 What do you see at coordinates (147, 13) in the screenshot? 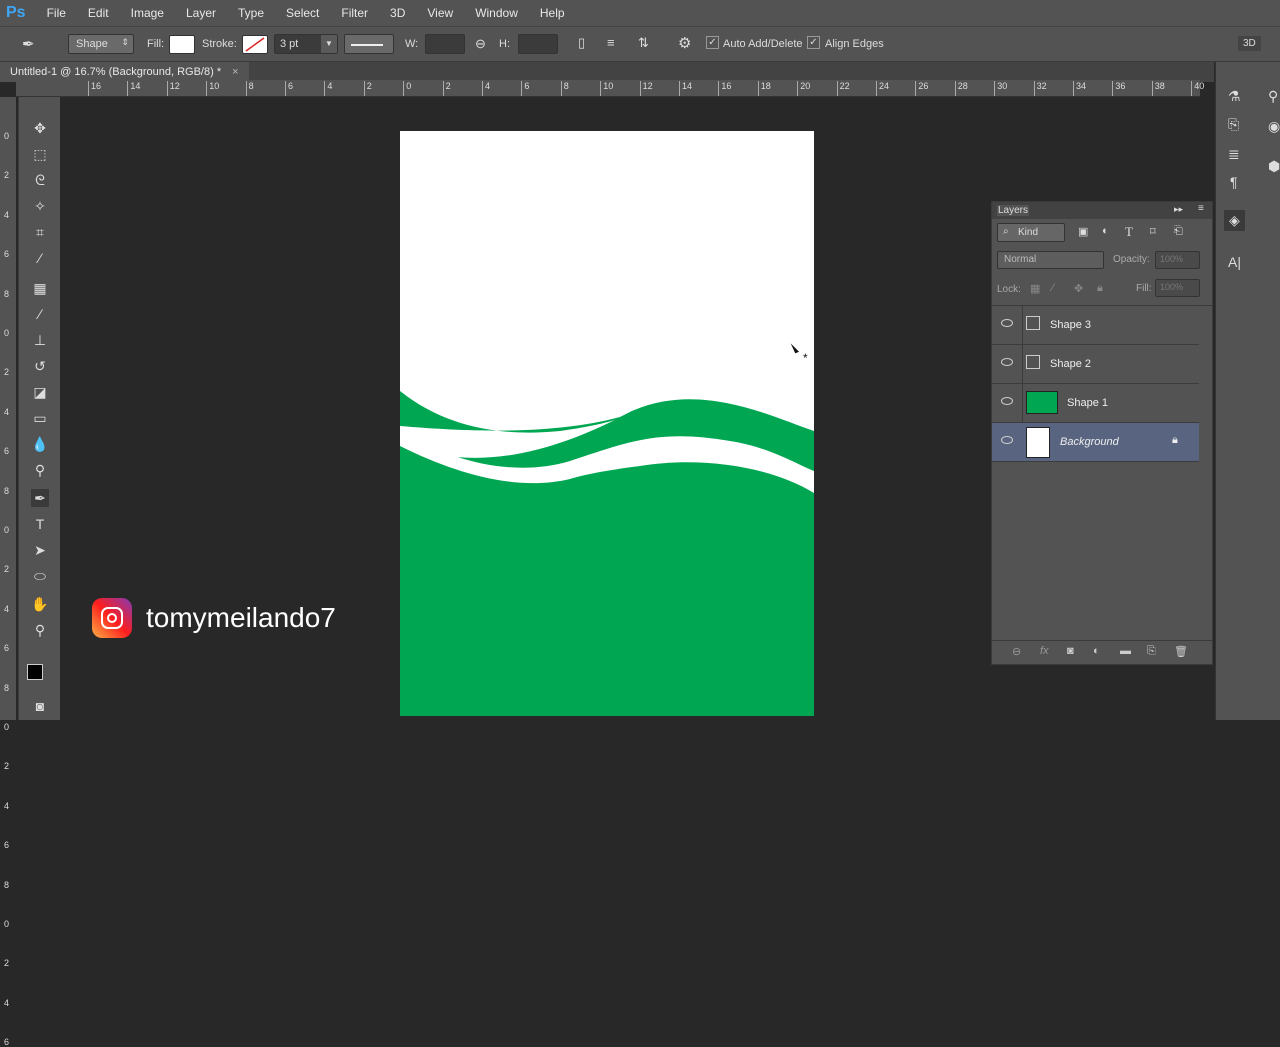
I see `menu-image: Image` at bounding box center [147, 13].